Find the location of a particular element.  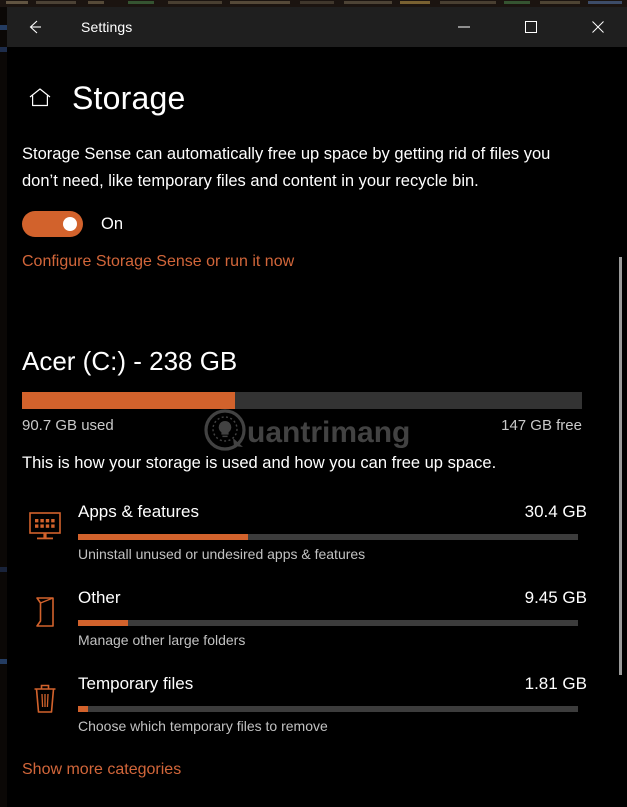

close-button is located at coordinates (598, 27).